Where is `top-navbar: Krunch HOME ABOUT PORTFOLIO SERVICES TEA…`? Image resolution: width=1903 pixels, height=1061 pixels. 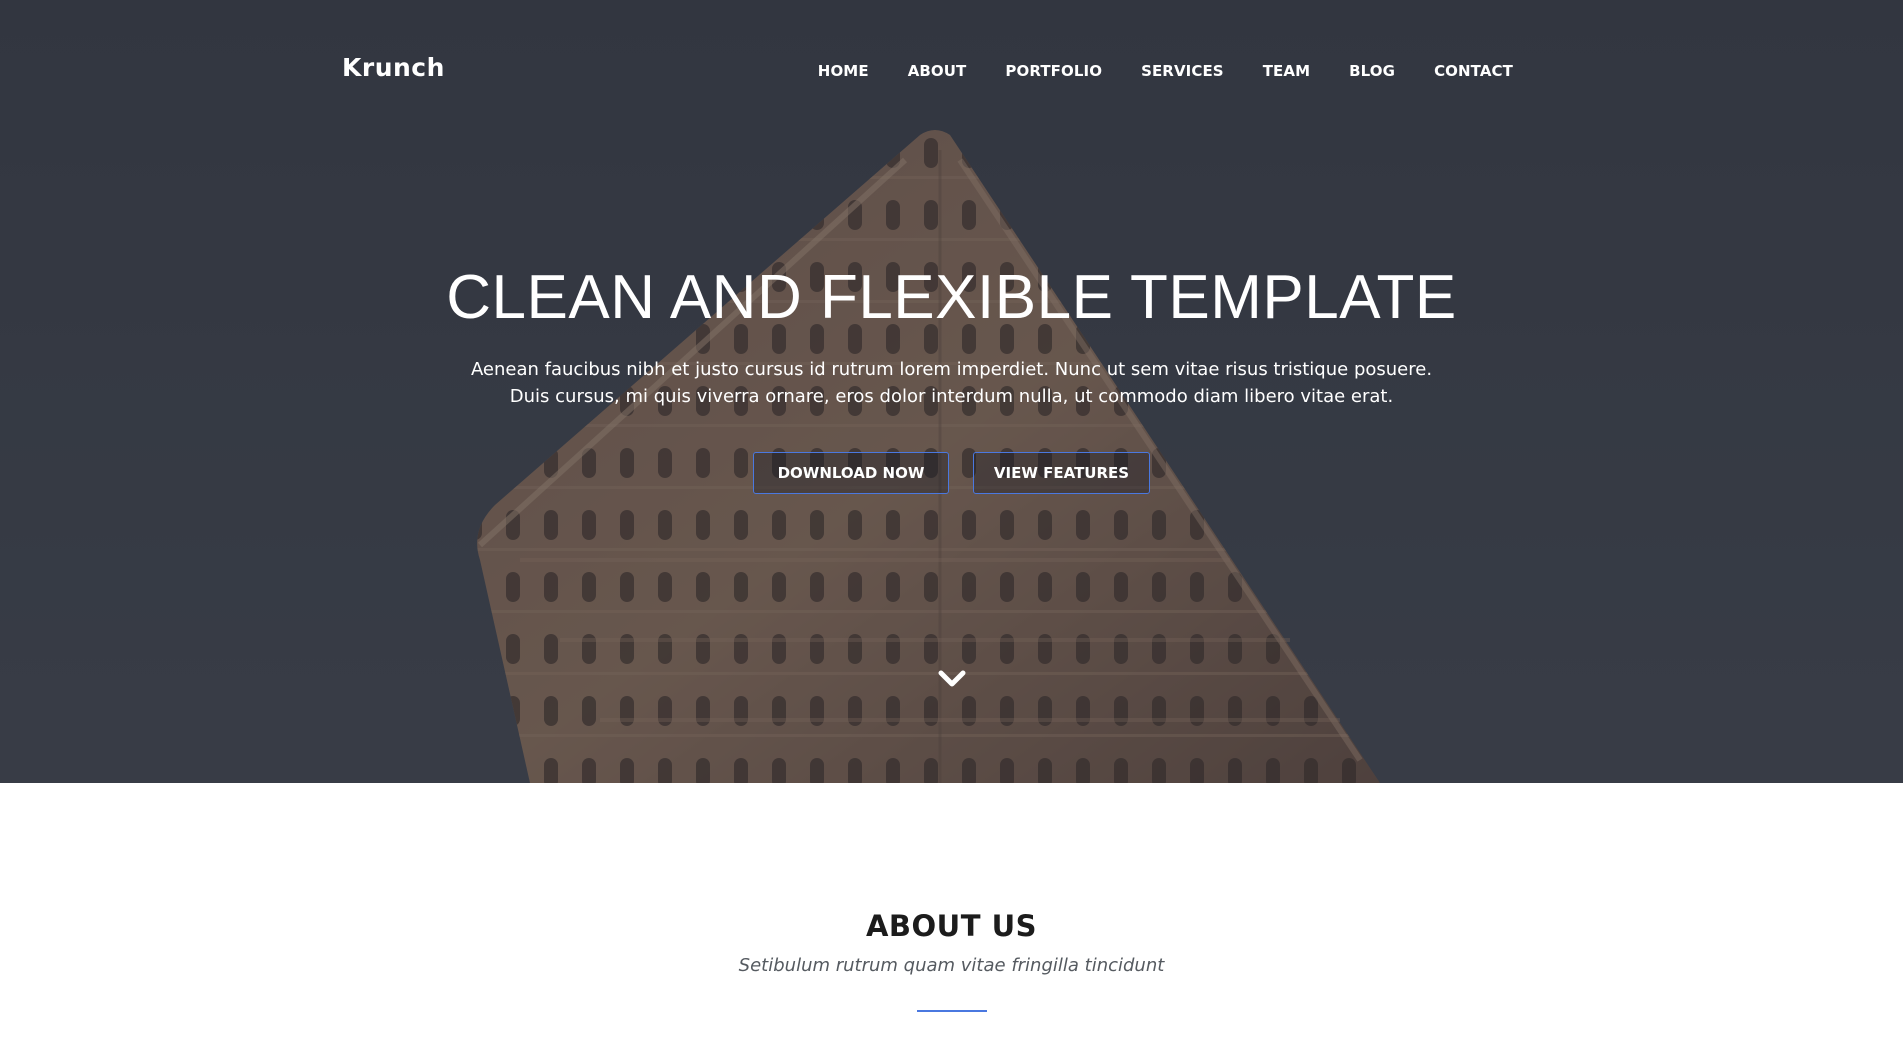
top-navbar: Krunch HOME ABOUT PORTFOLIO SERVICES TEA… is located at coordinates (951, 72).